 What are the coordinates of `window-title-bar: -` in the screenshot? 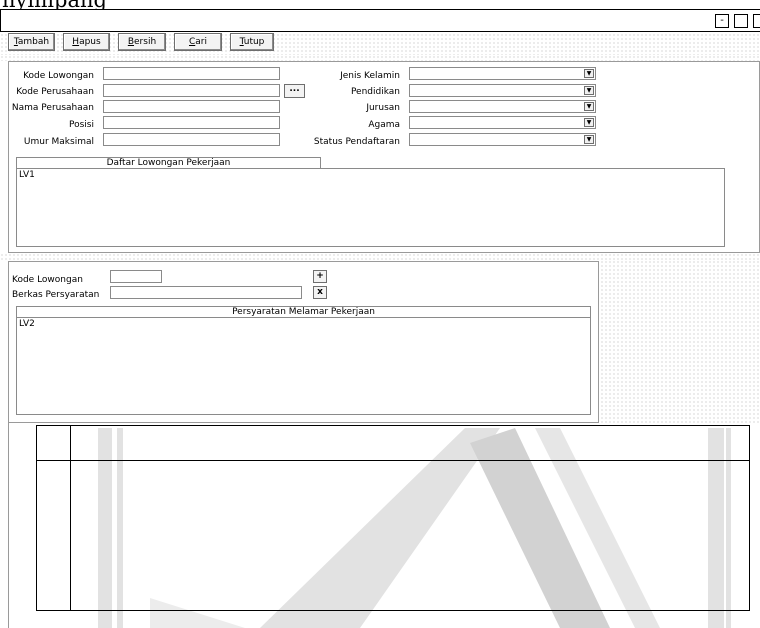 It's located at (380, 20).